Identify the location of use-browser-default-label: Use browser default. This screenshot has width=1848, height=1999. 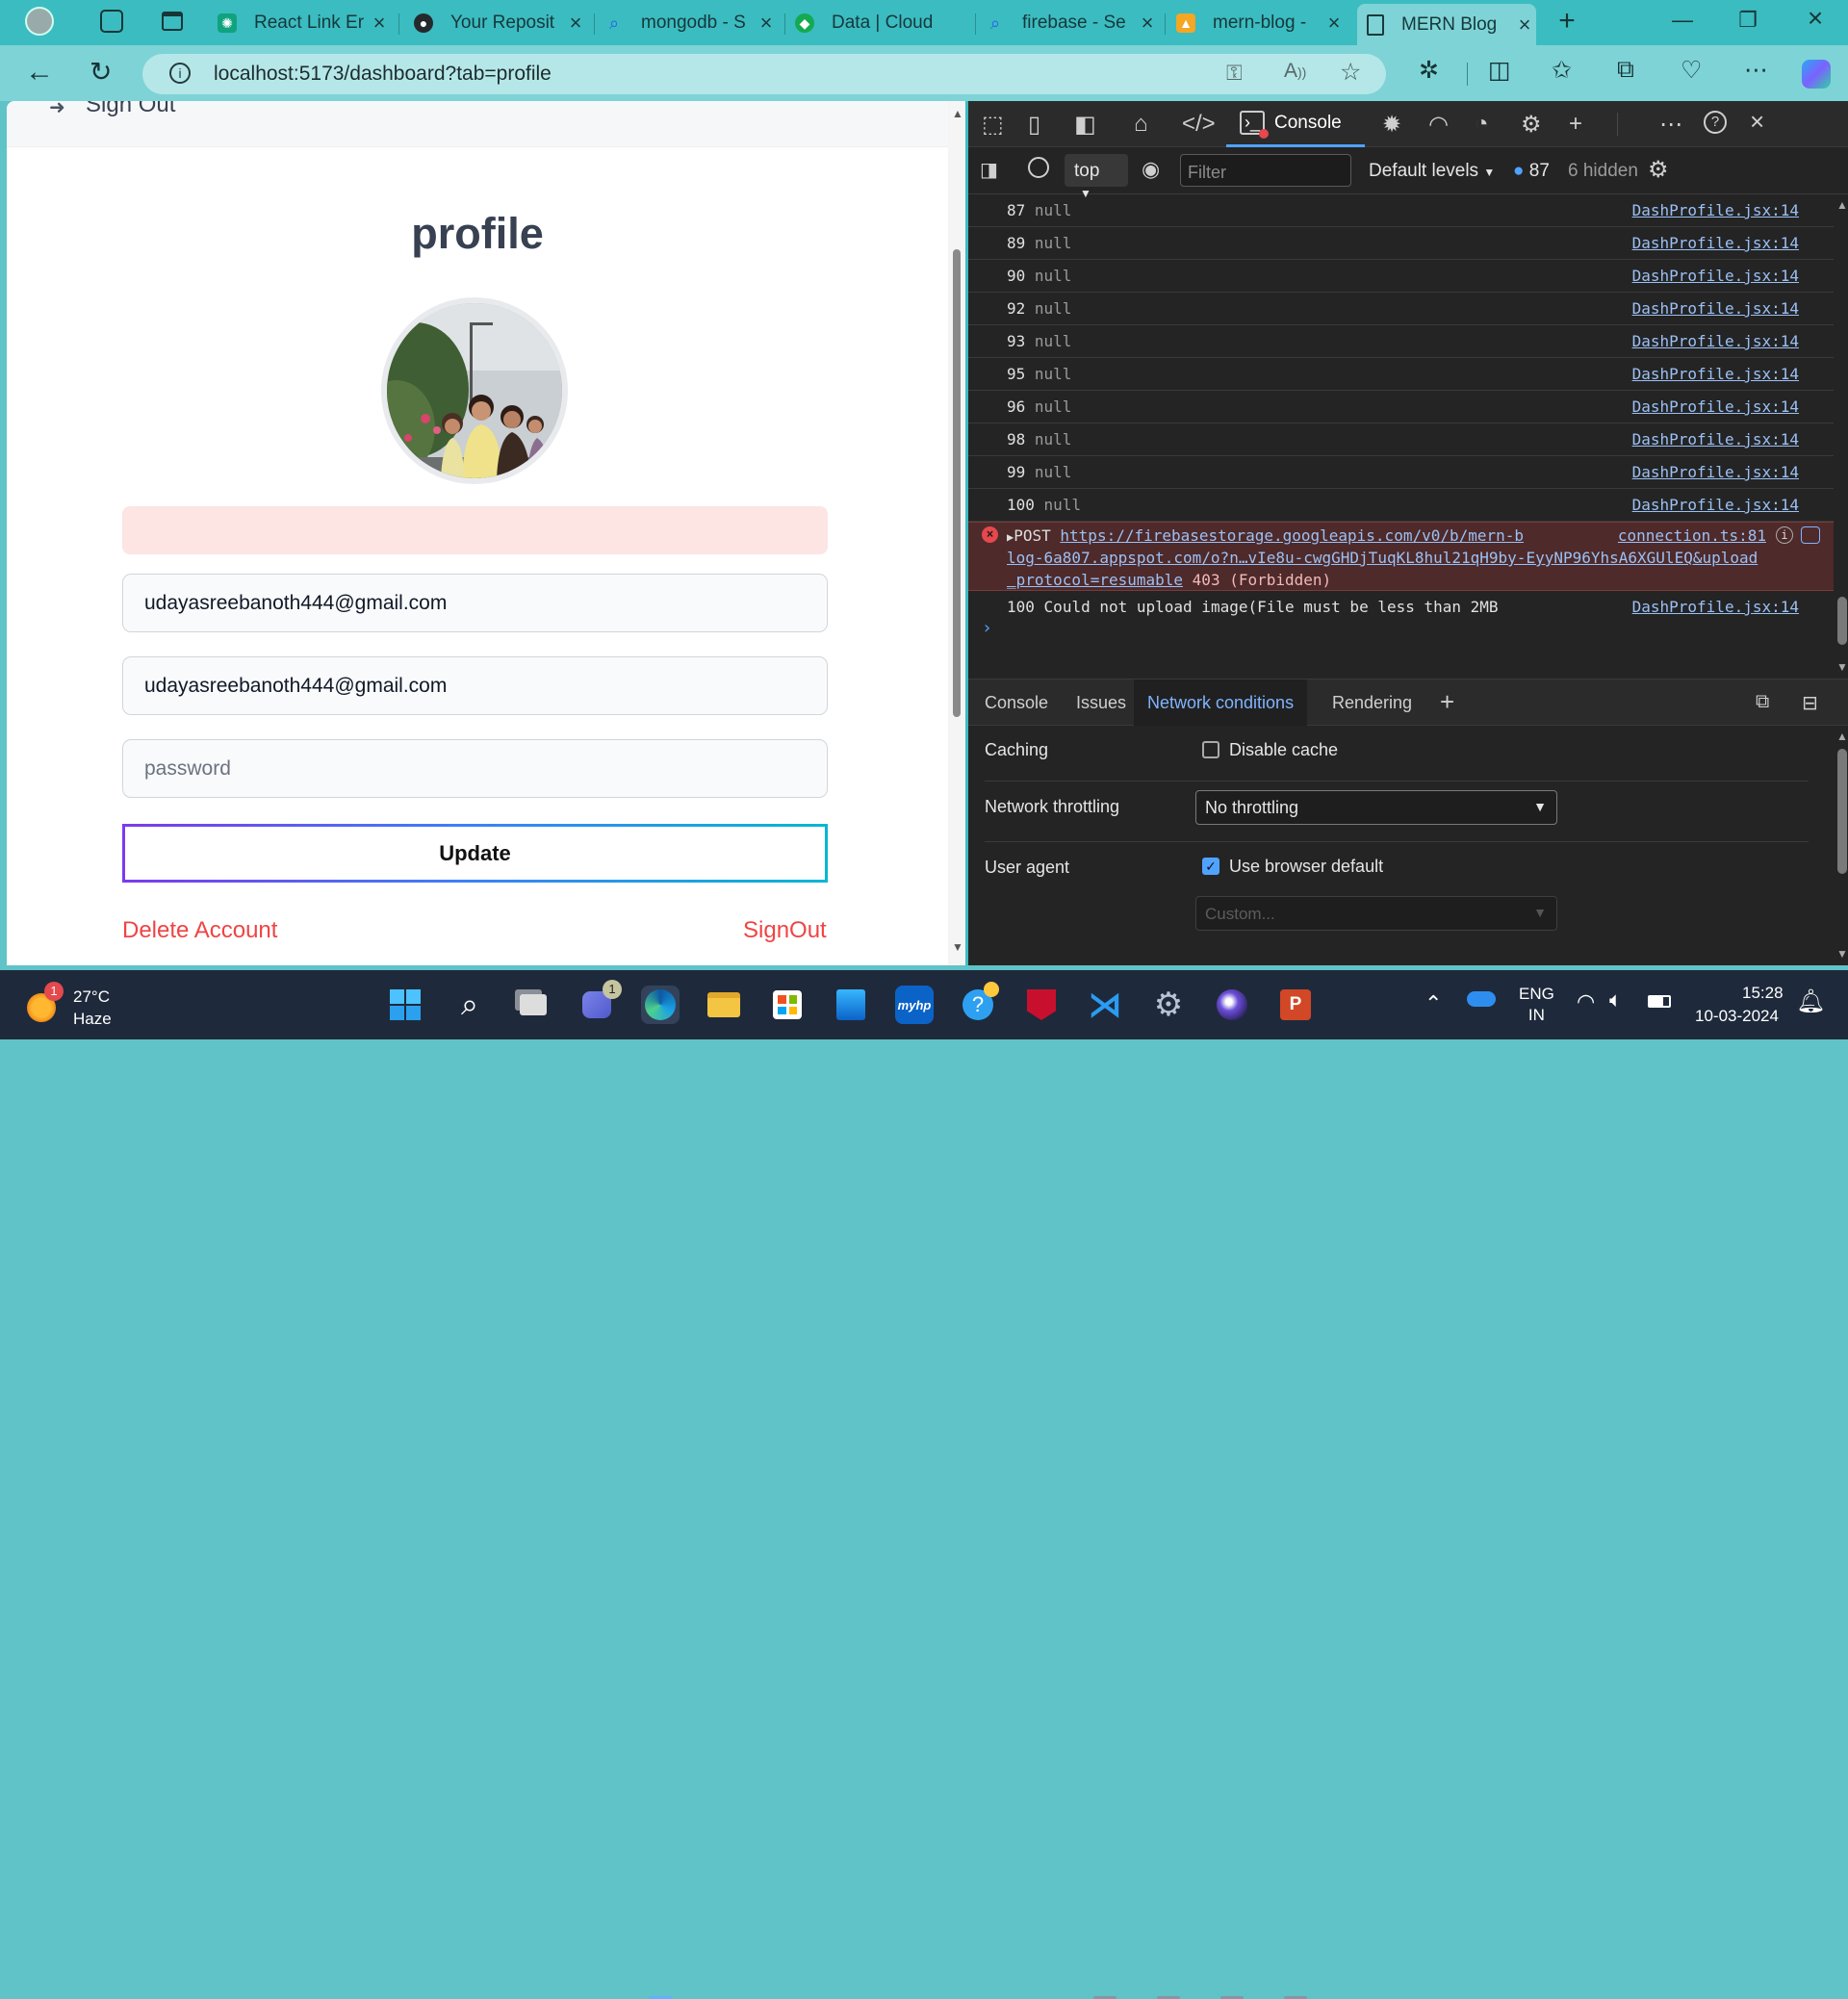
(1306, 867).